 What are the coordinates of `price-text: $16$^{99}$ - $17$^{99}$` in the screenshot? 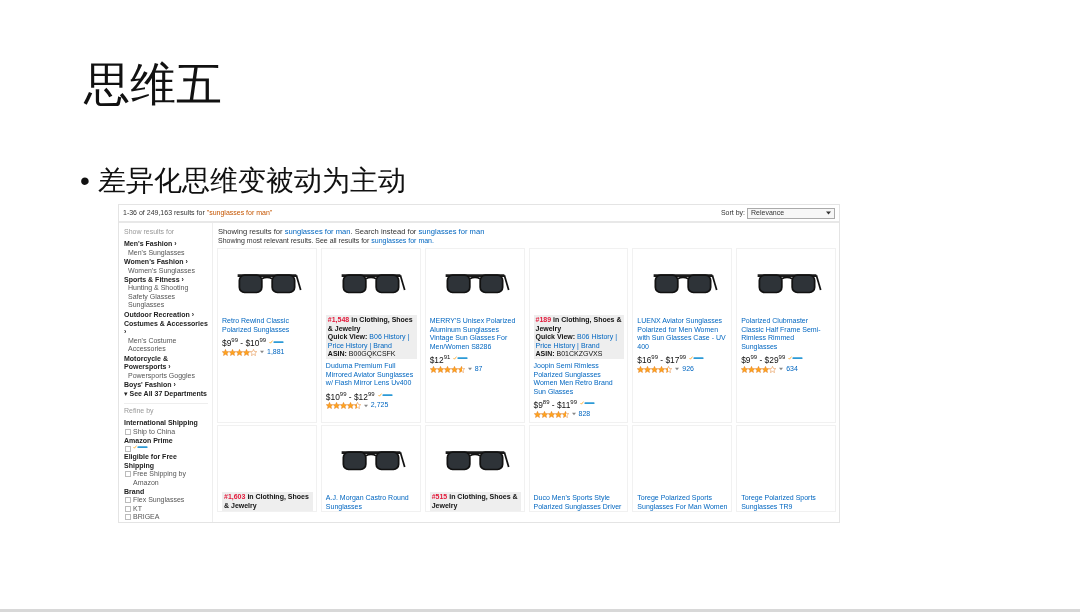 It's located at (662, 359).